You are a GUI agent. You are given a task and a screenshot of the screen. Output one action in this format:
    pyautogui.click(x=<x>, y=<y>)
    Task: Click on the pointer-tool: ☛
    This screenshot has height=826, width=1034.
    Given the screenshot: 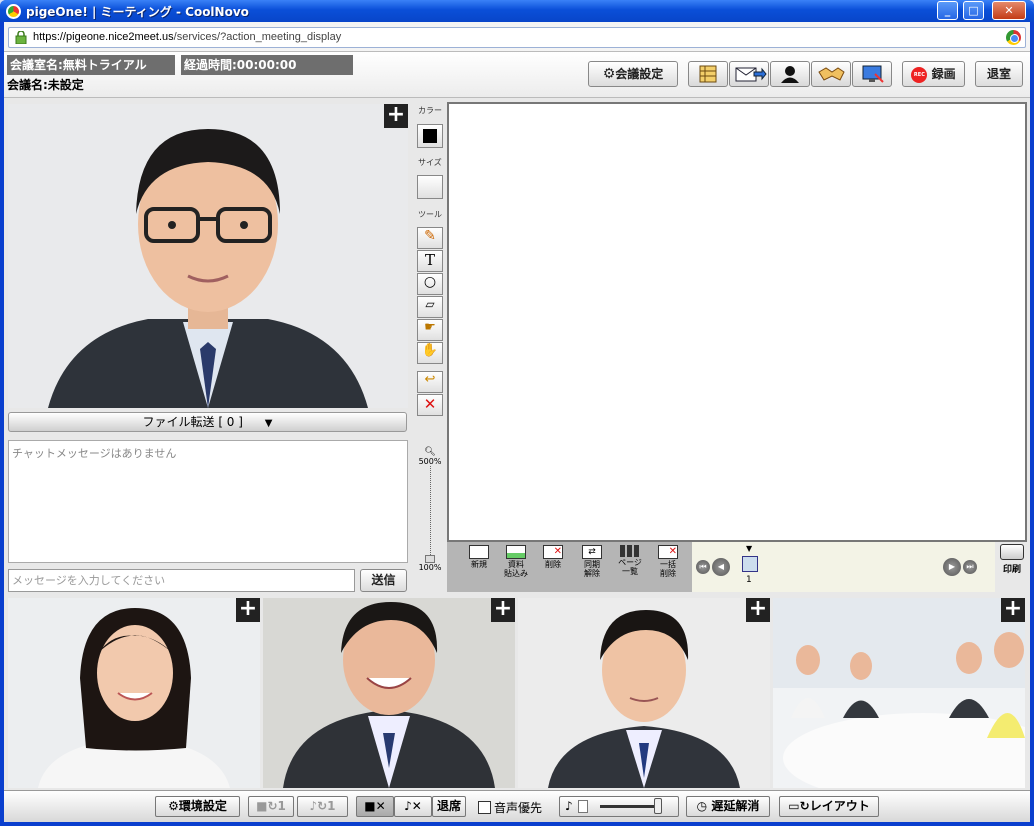 What is the action you would take?
    pyautogui.click(x=430, y=330)
    